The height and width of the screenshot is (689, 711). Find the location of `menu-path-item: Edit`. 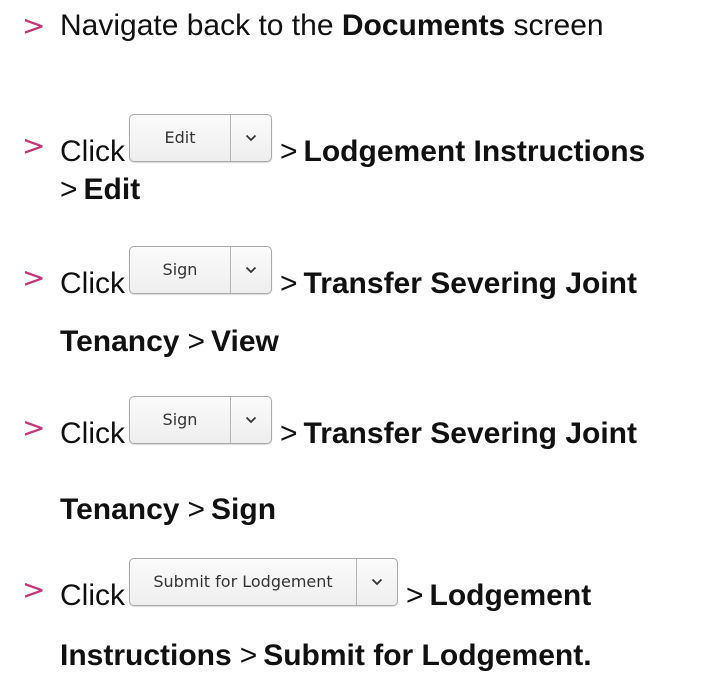

menu-path-item: Edit is located at coordinates (112, 189).